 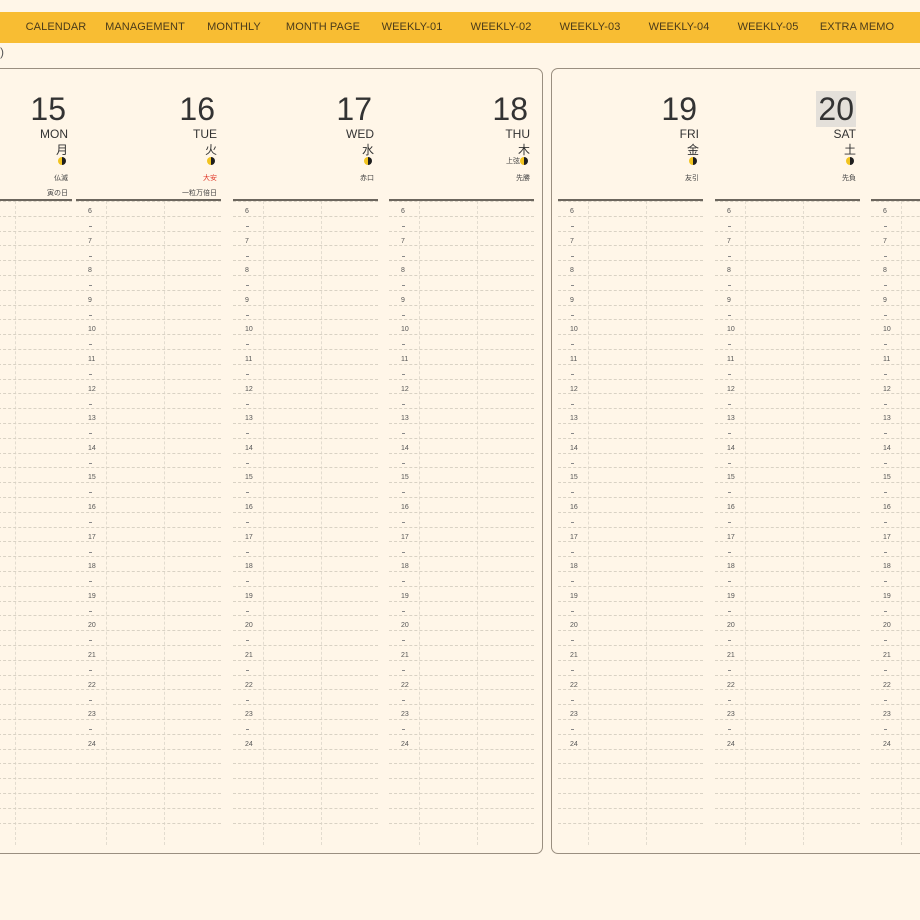 I want to click on rokuyo-label: 大安, so click(x=210, y=178).